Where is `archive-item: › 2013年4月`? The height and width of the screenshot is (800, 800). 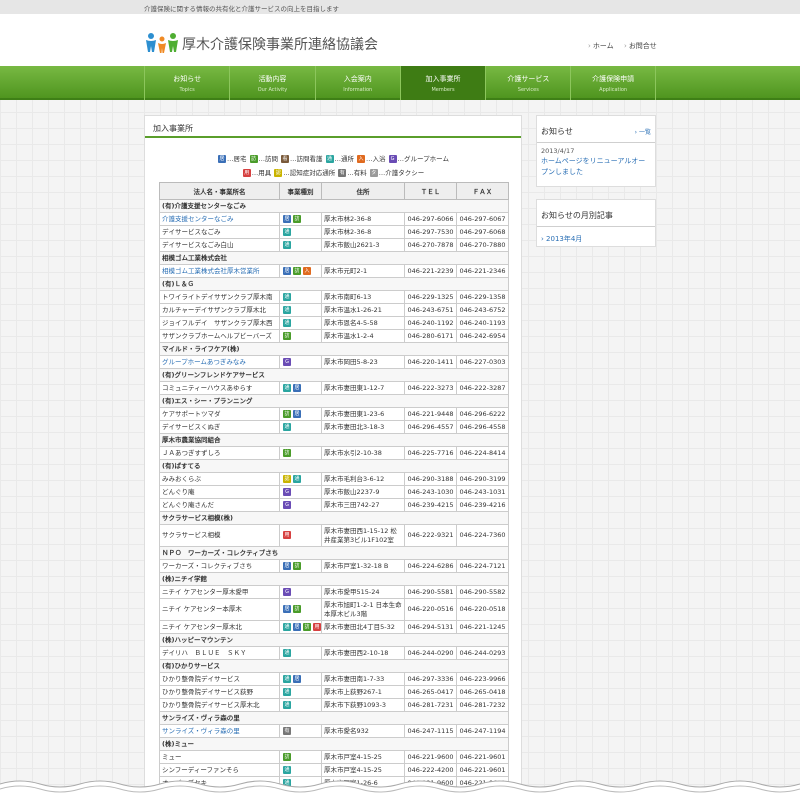
archive-item: › 2013年4月 is located at coordinates (596, 239).